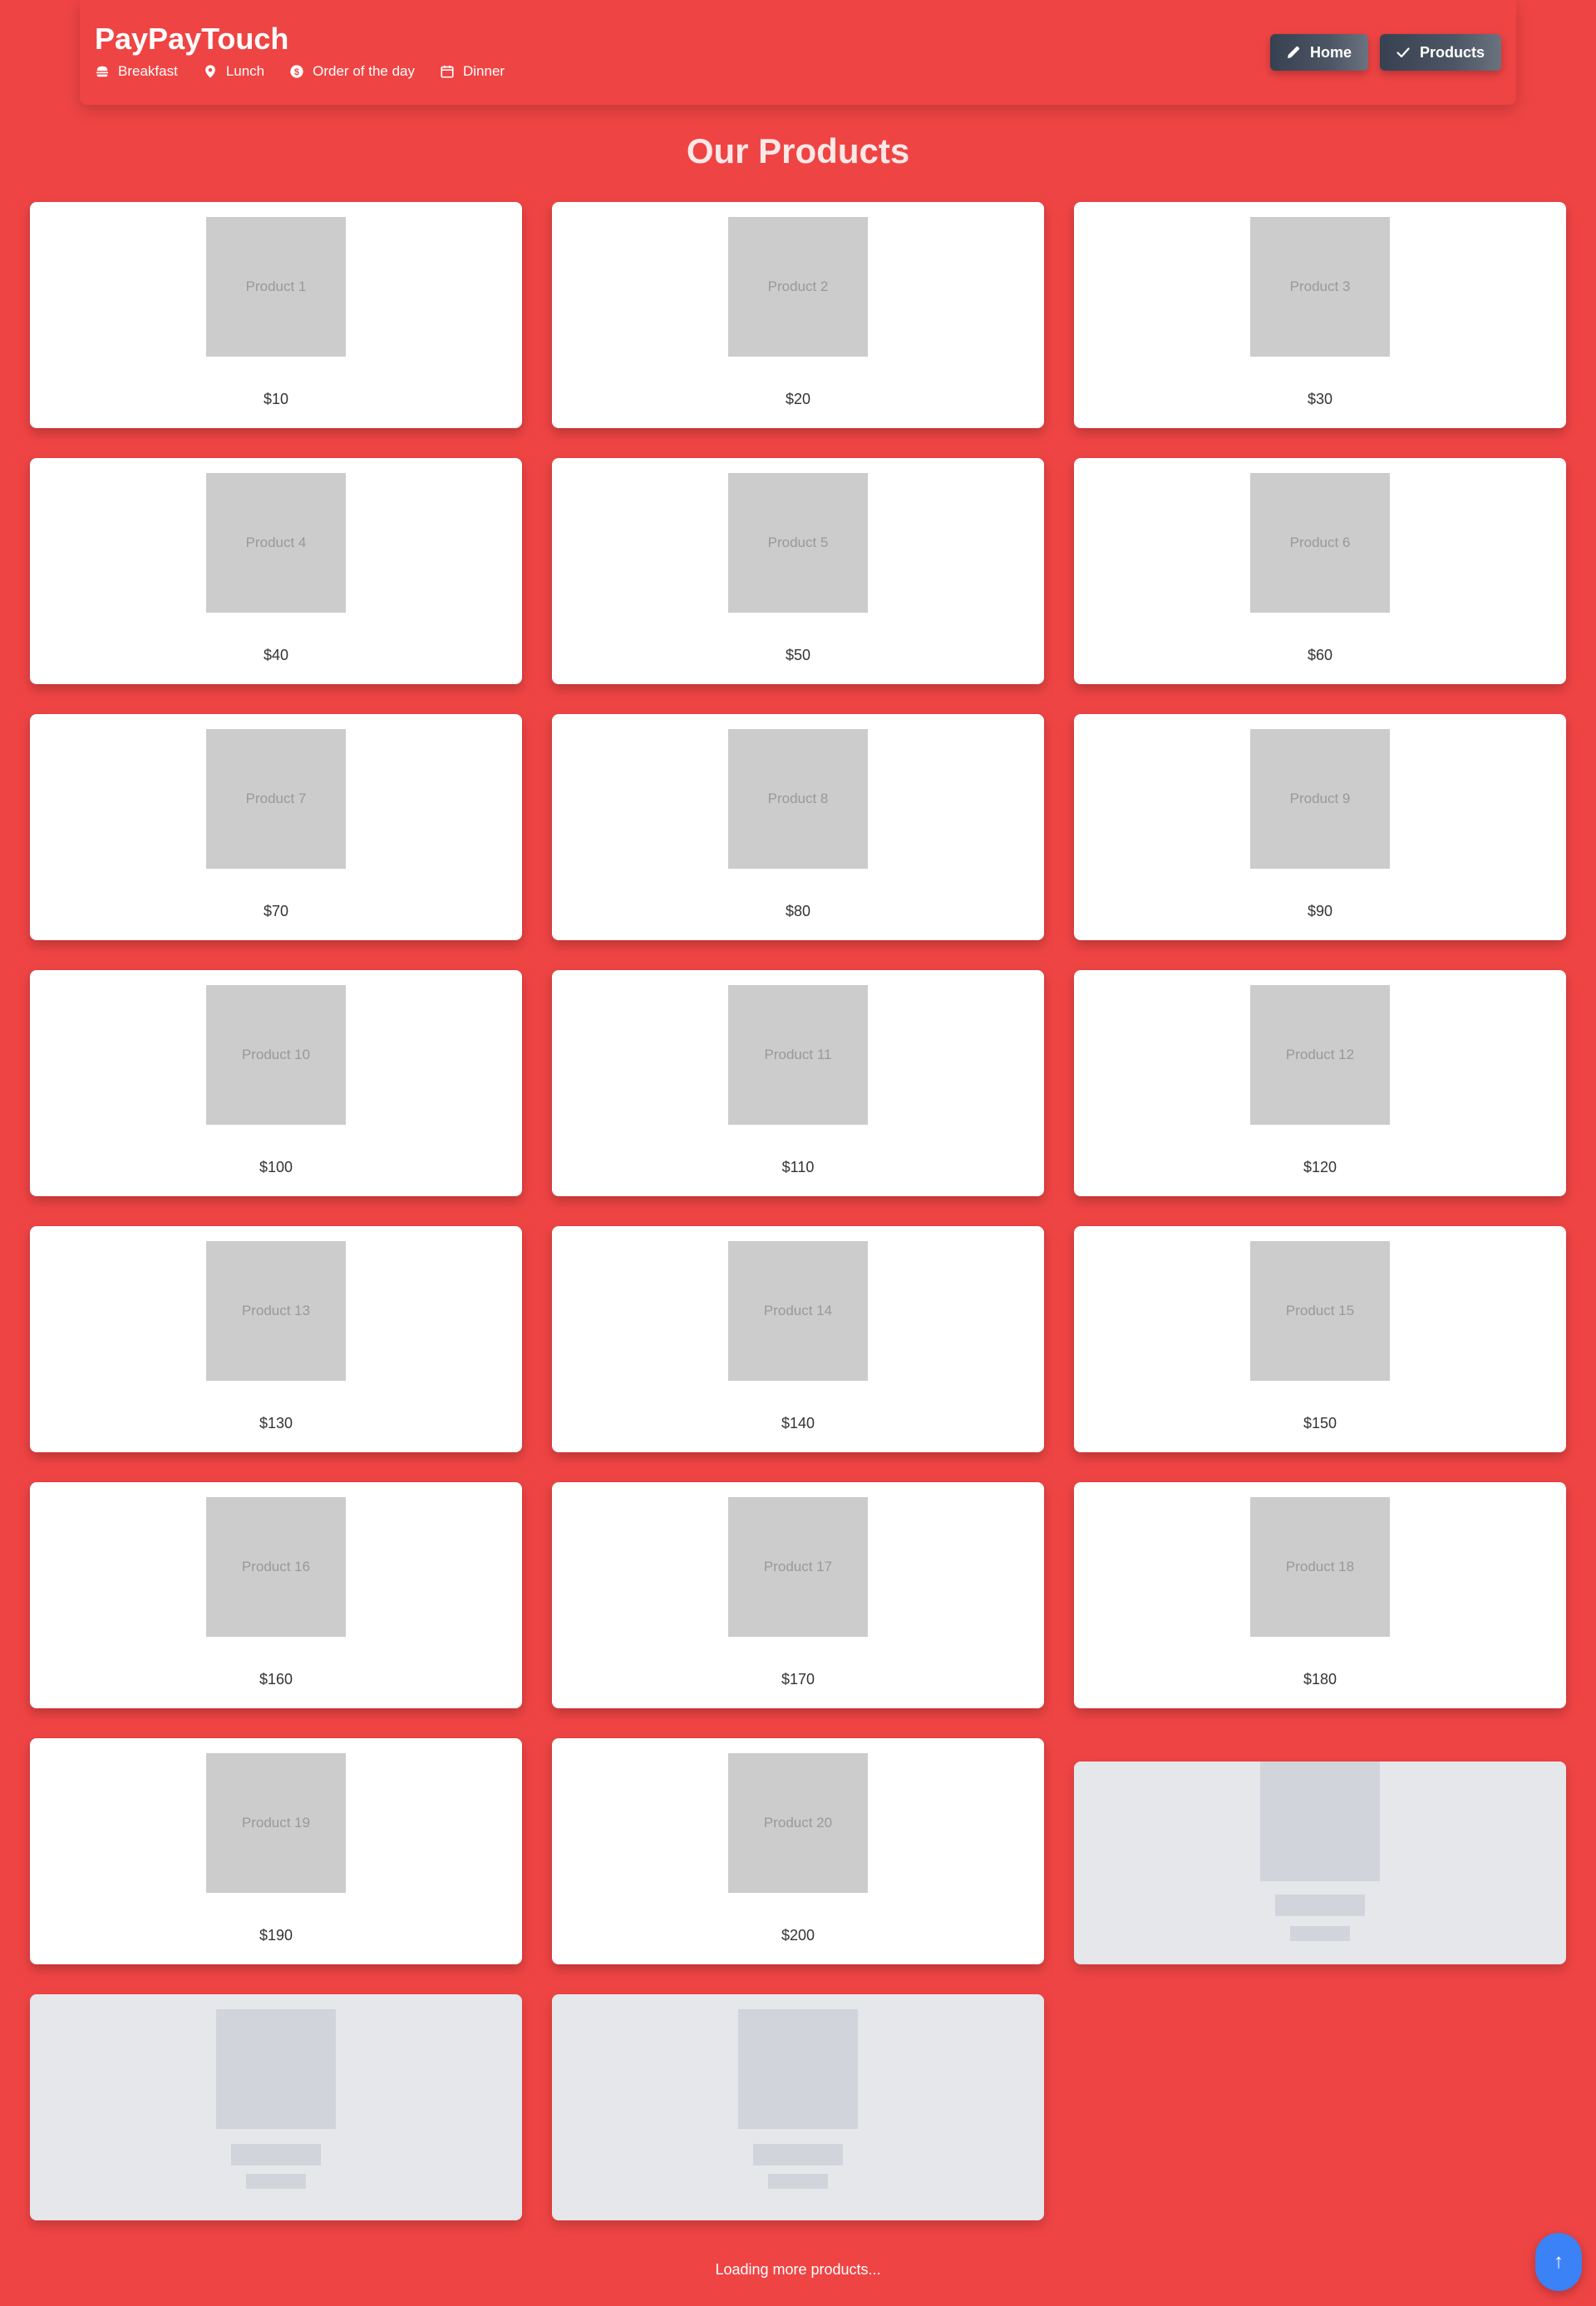  What do you see at coordinates (798, 1055) in the screenshot?
I see `product-image-placeholder: Product 11` at bounding box center [798, 1055].